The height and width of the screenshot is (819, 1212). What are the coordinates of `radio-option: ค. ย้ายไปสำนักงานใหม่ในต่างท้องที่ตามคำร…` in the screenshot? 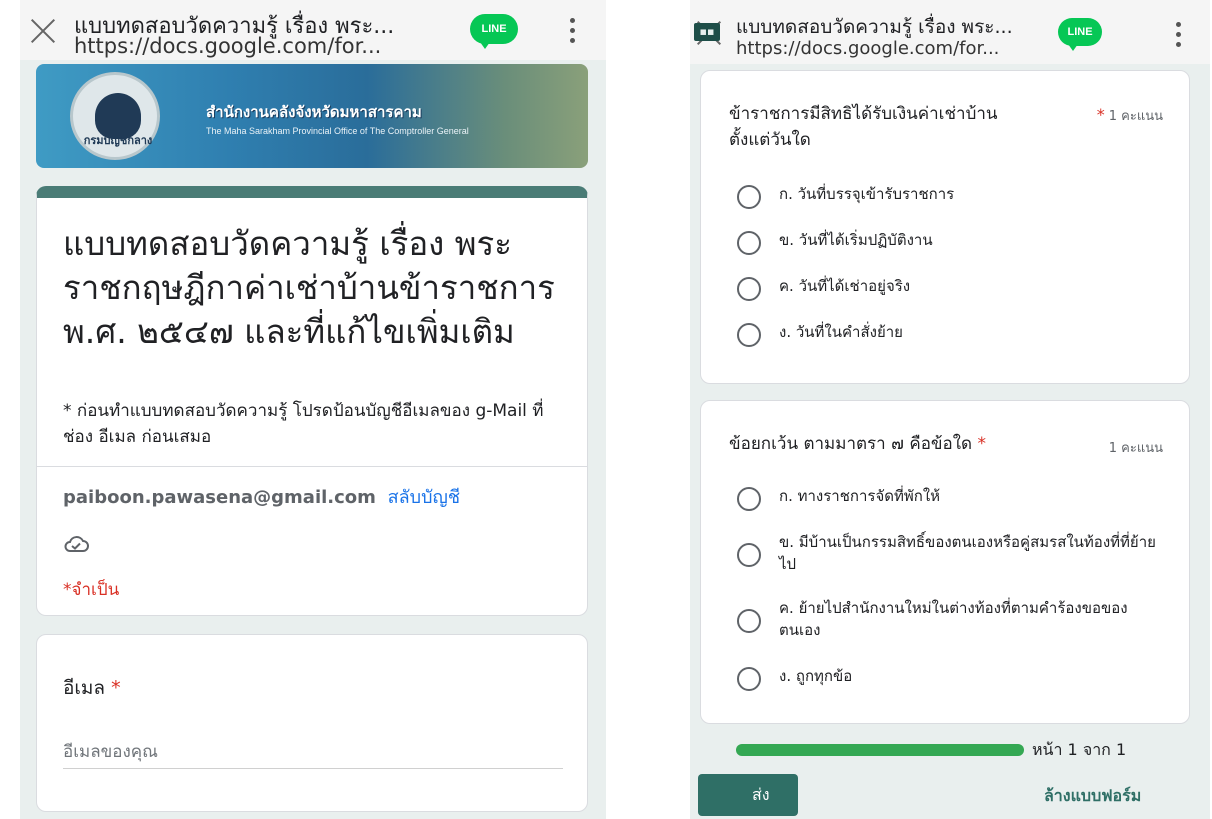 It's located at (949, 623).